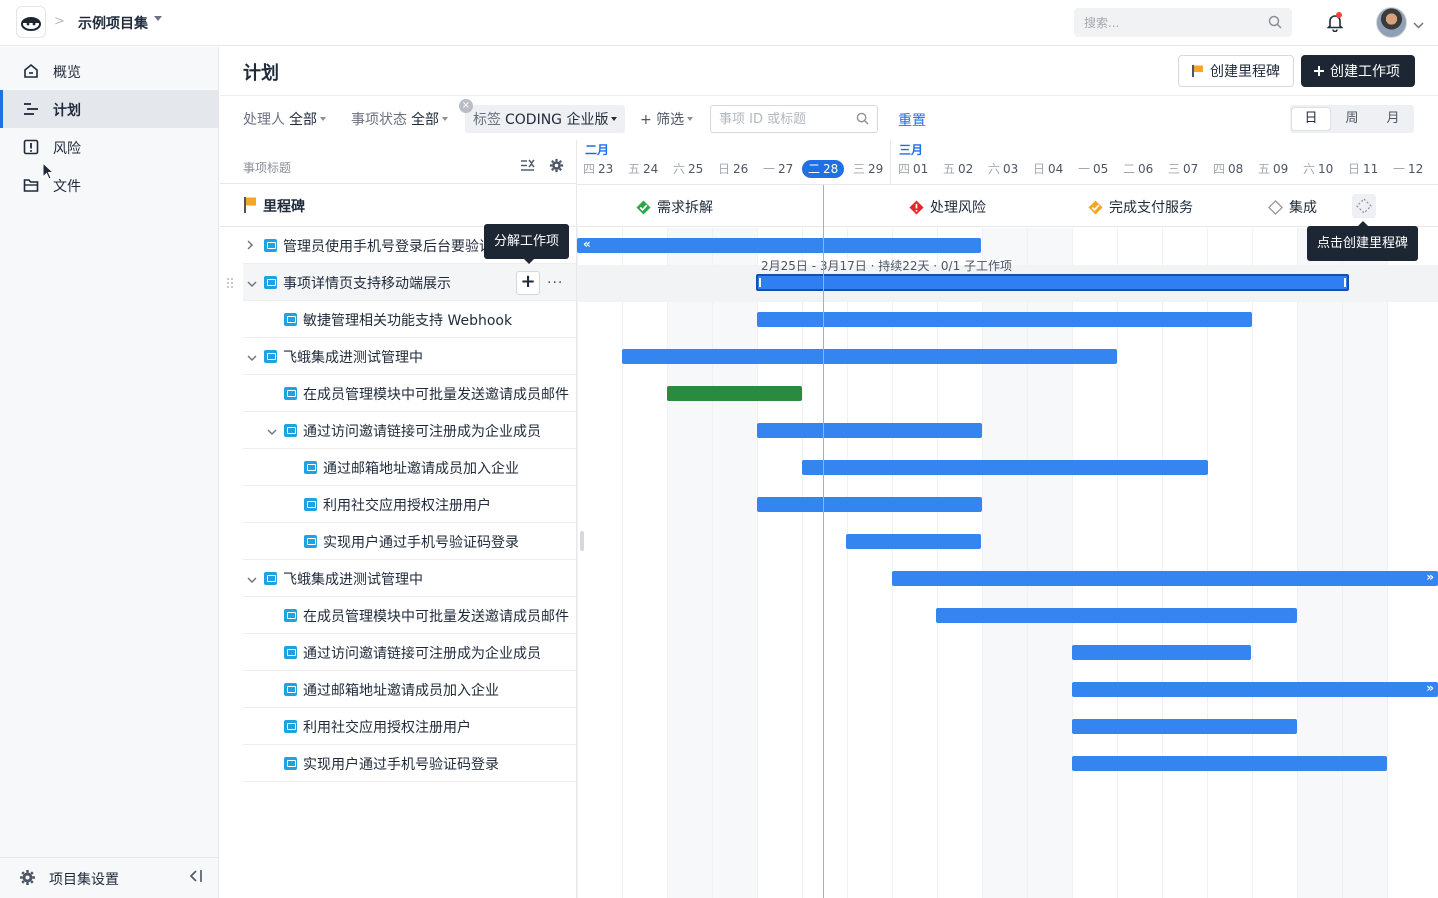  Describe the element at coordinates (388, 246) in the screenshot. I see `item-title: 管理员使用手机号登录后台要验证` at that location.